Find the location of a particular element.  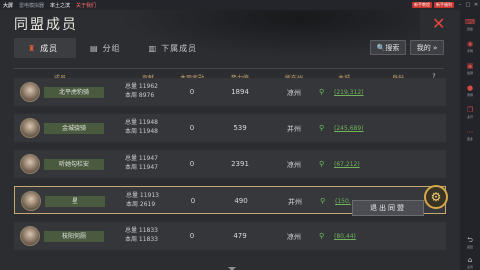

gear-icon: ⚙ is located at coordinates (436, 197).